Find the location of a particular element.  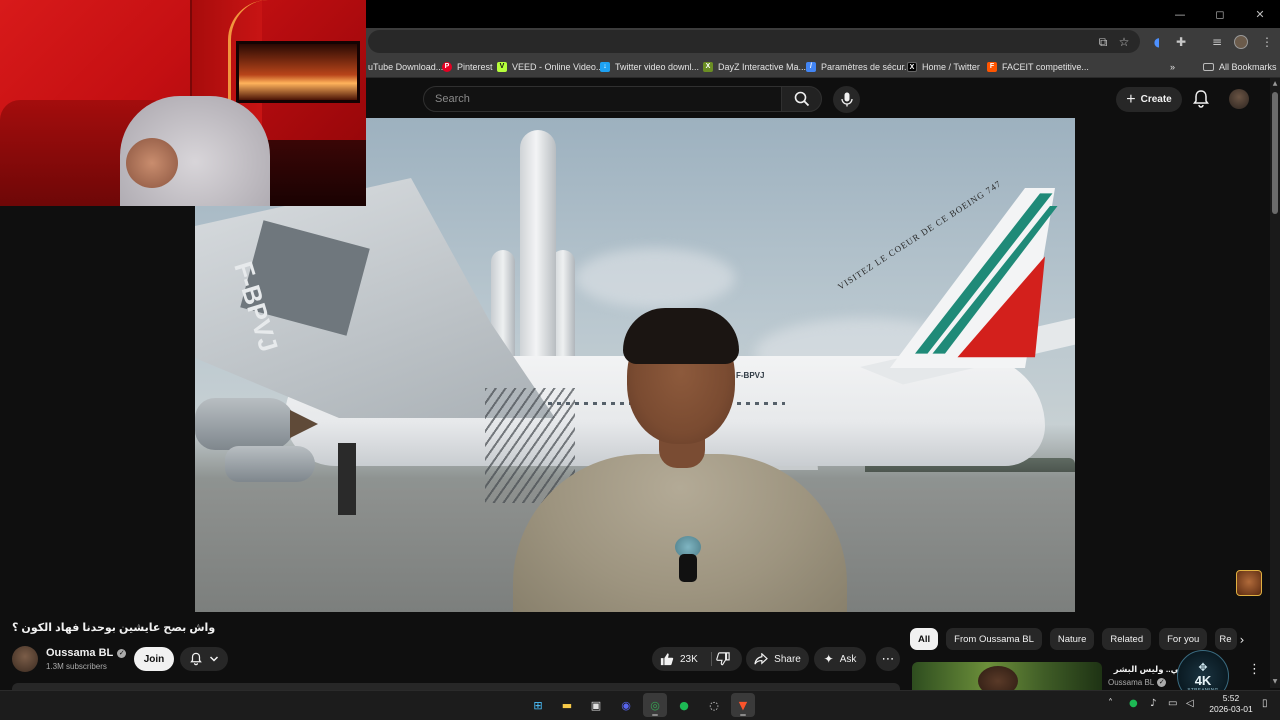

bookmark-item: X Home / Twitter is located at coordinates (943, 66).